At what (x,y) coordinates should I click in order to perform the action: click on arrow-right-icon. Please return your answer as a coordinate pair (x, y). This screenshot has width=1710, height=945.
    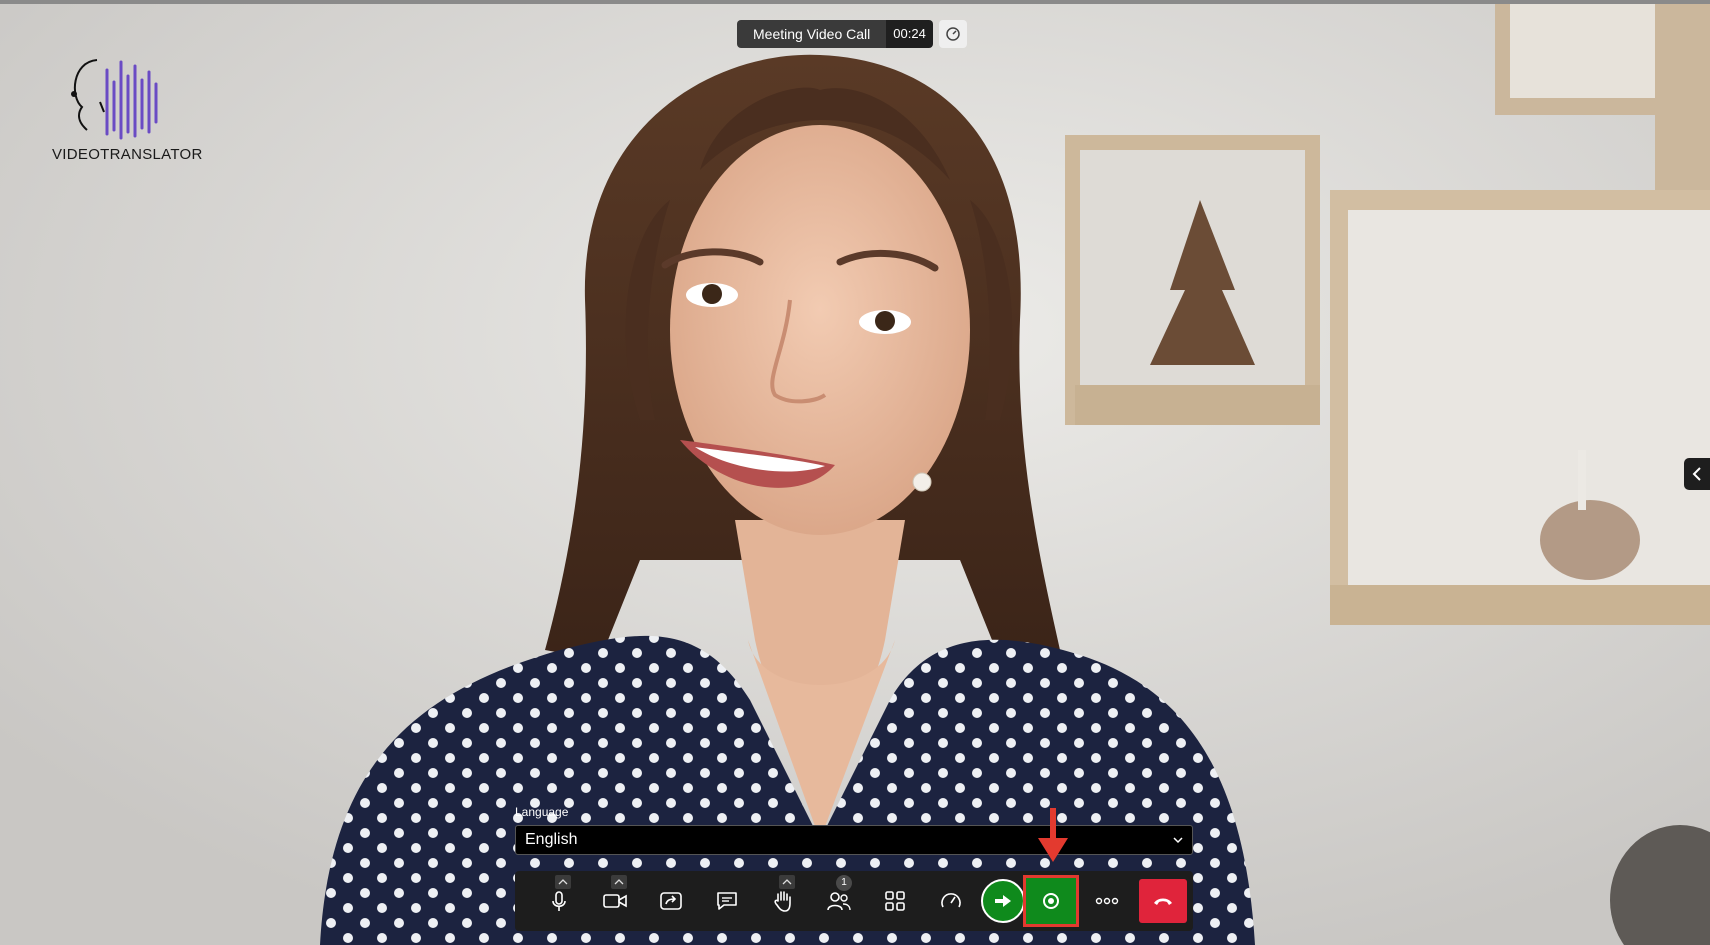
    Looking at the image, I should click on (1003, 901).